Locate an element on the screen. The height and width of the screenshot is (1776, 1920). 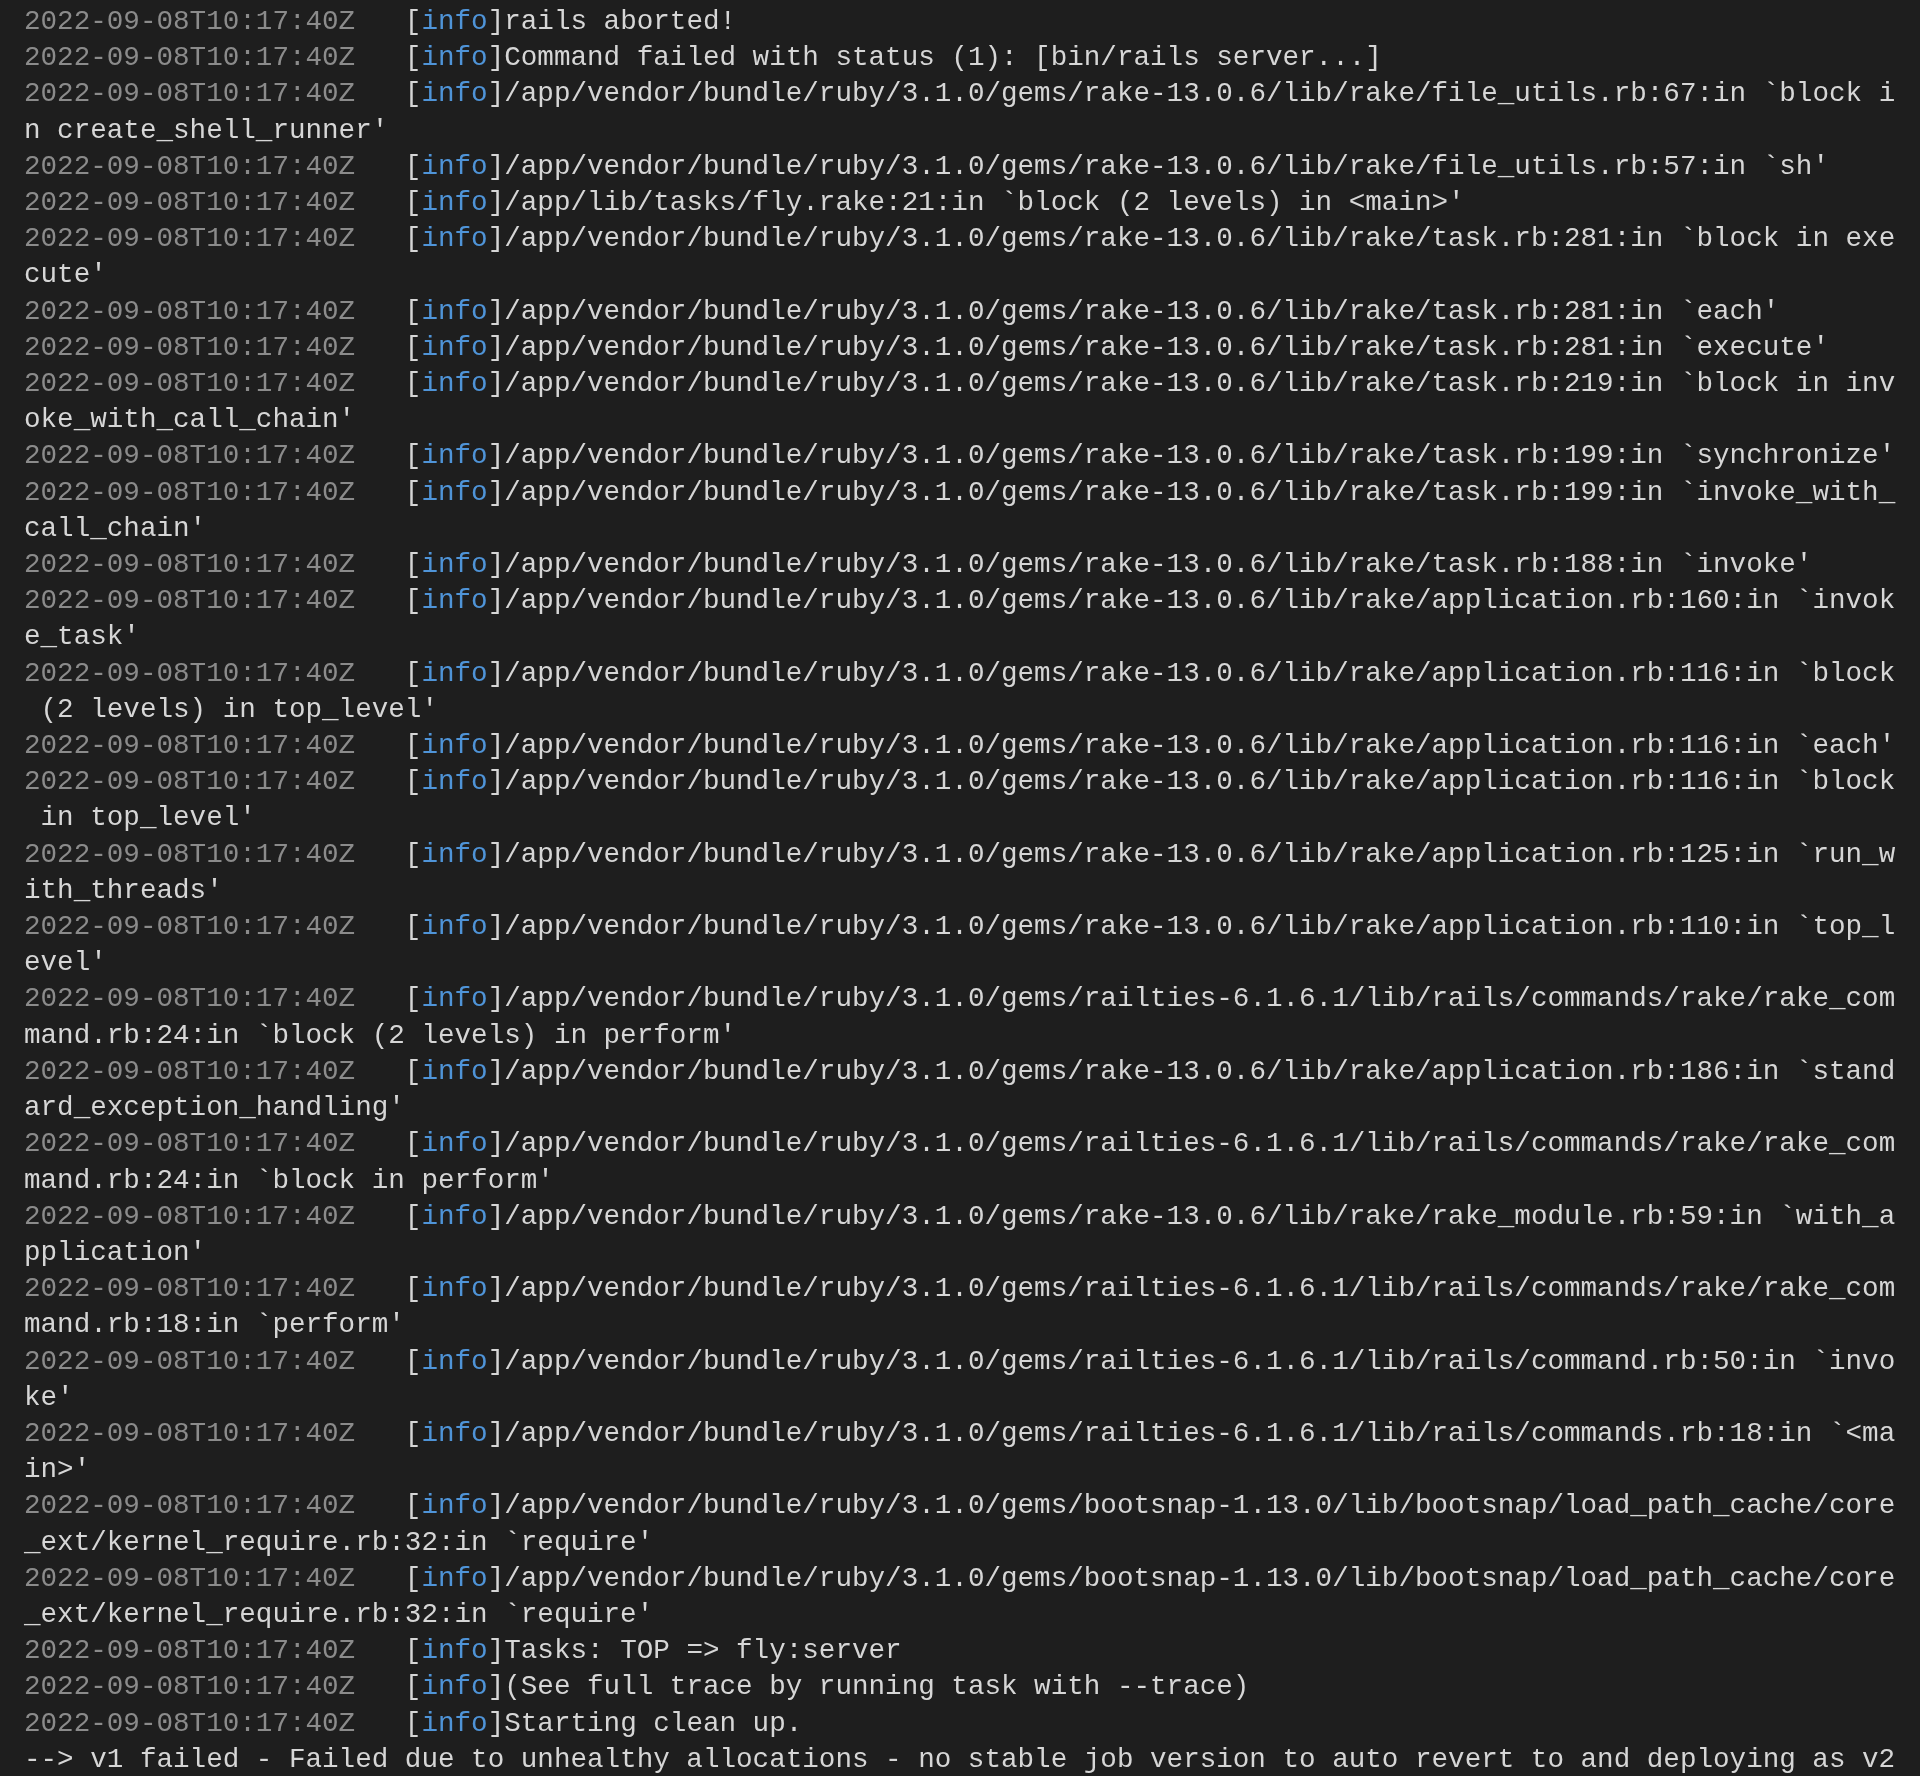
log-line: 2022-09-08T10:17:40Z [info]/app/vendor/bundle/ruby/3.1.0/gems/rake-13.0.6/lib/rake/application.rb:160:in `invoke_task' is located at coordinates (960, 619).